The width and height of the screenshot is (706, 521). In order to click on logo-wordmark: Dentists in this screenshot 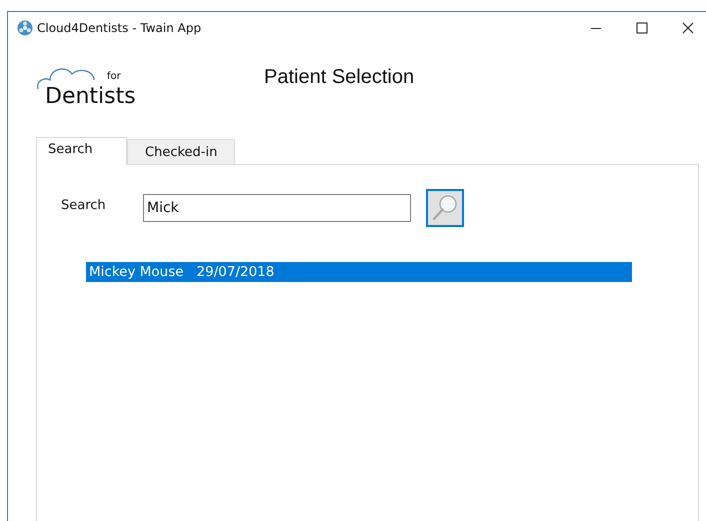, I will do `click(90, 96)`.